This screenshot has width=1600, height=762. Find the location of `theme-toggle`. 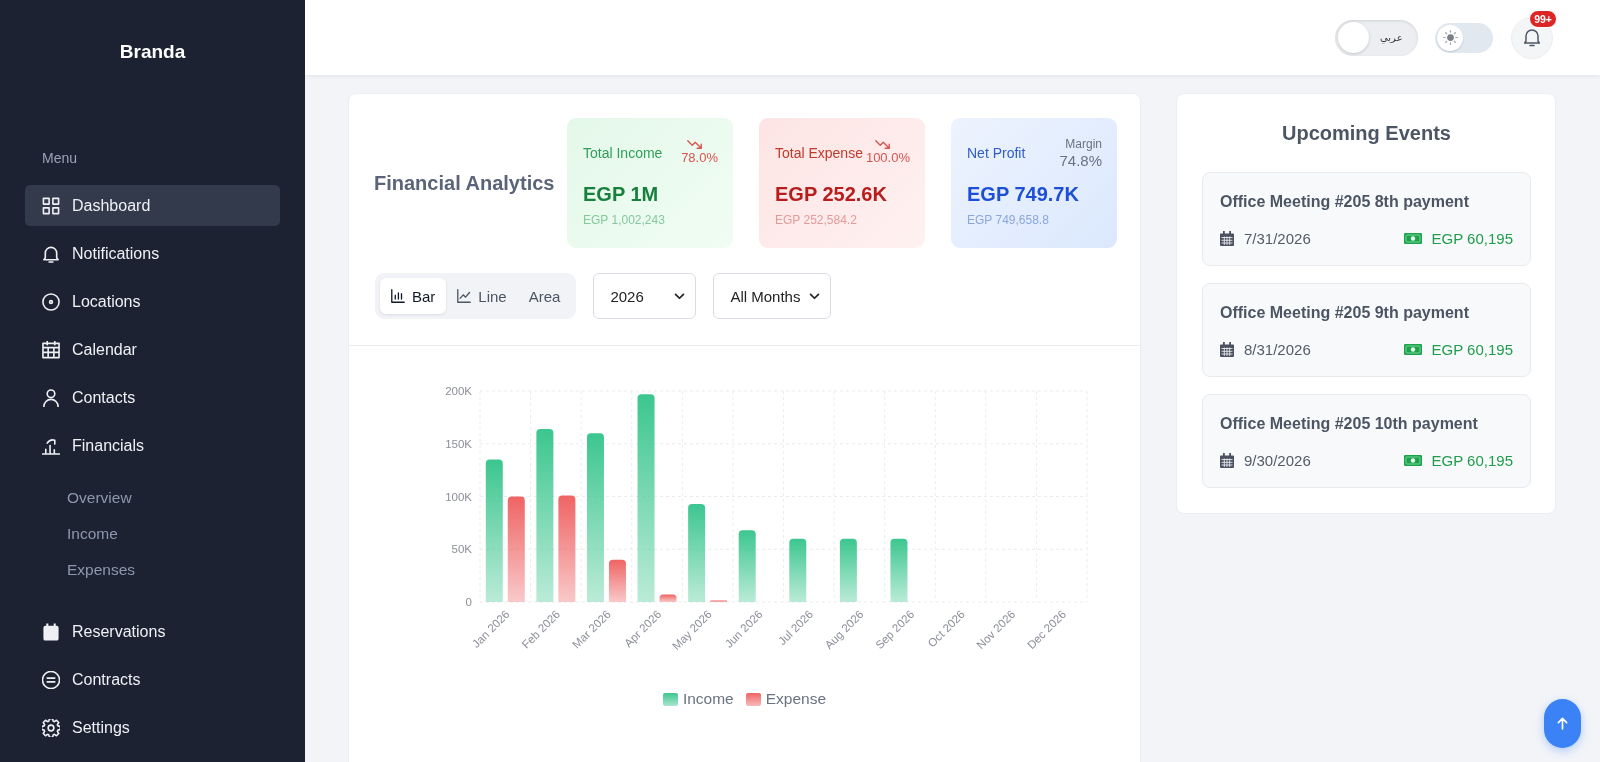

theme-toggle is located at coordinates (1464, 37).